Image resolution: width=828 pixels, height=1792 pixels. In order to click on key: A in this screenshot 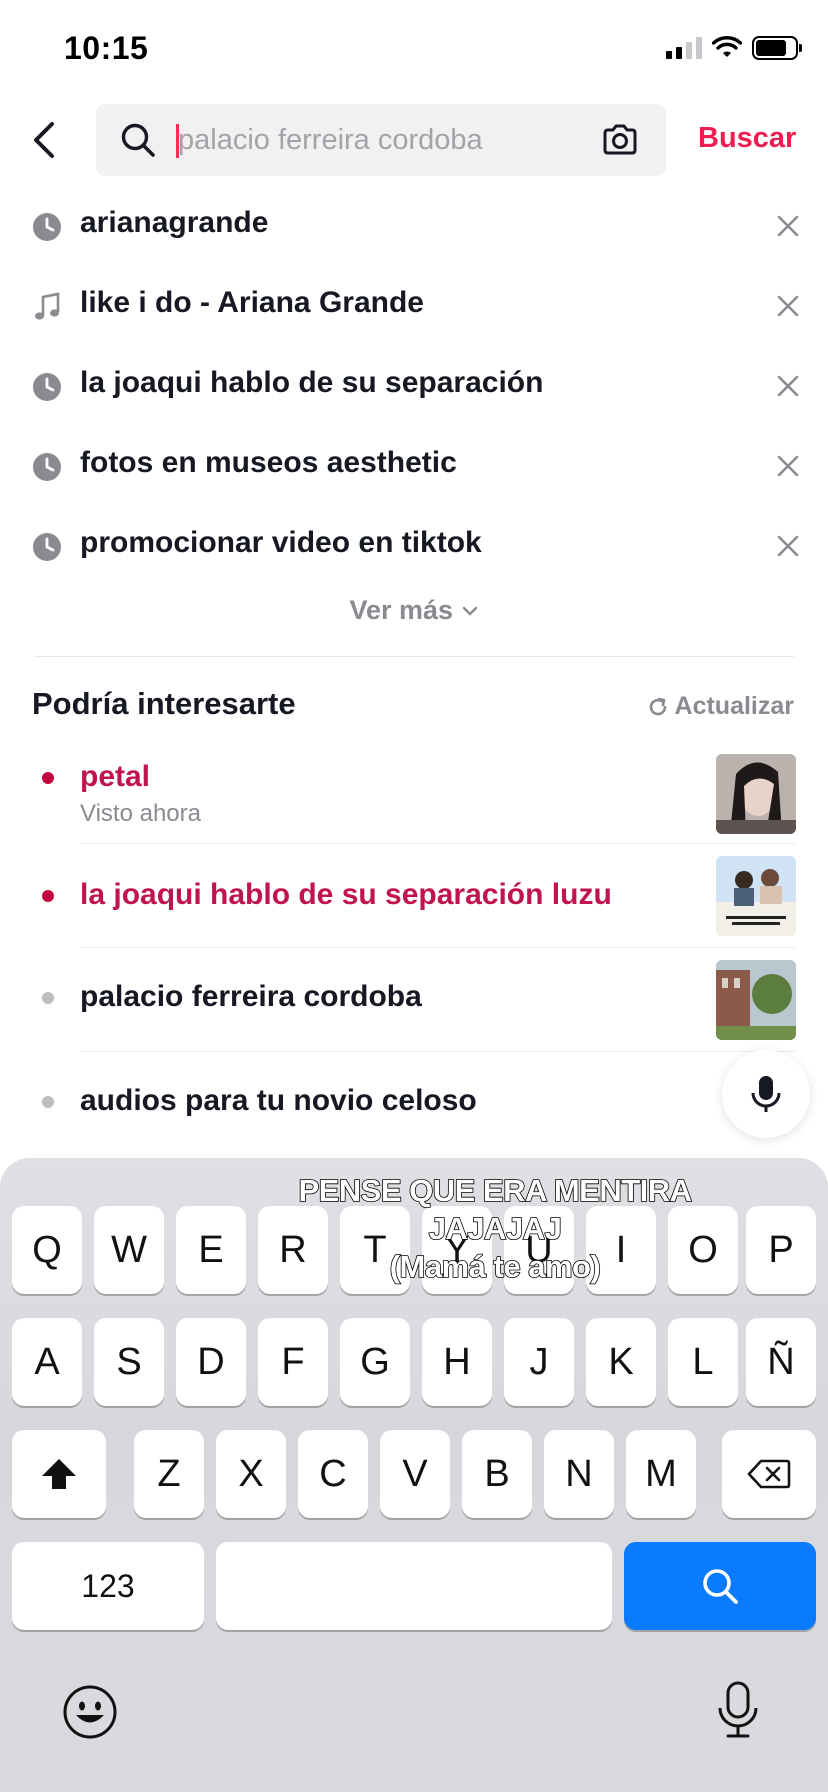, I will do `click(47, 1362)`.